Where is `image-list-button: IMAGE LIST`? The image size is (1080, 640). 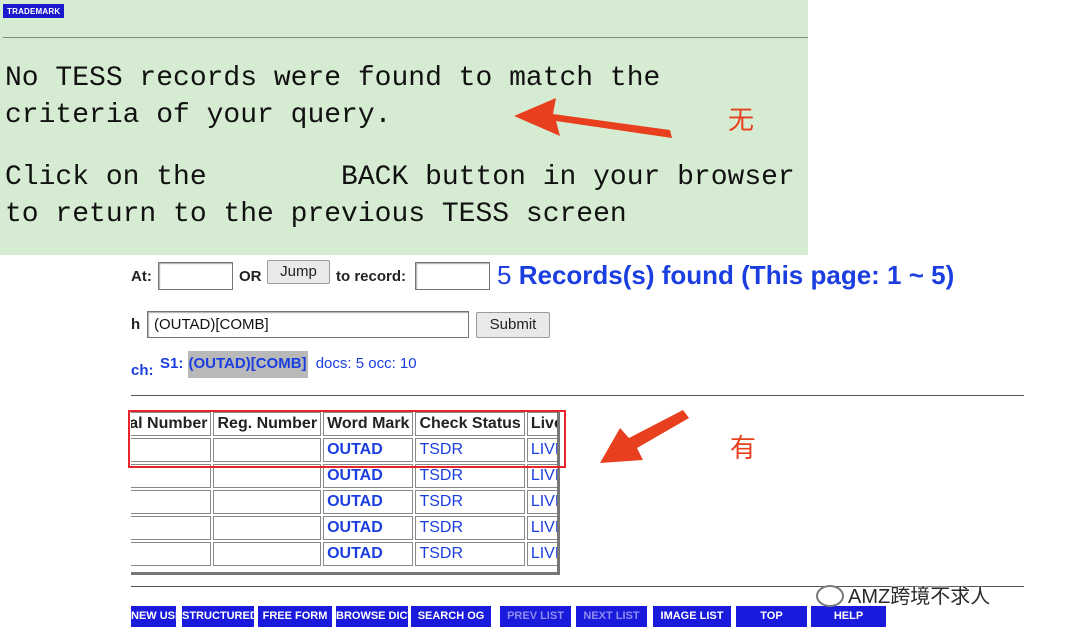
image-list-button: IMAGE LIST is located at coordinates (692, 616).